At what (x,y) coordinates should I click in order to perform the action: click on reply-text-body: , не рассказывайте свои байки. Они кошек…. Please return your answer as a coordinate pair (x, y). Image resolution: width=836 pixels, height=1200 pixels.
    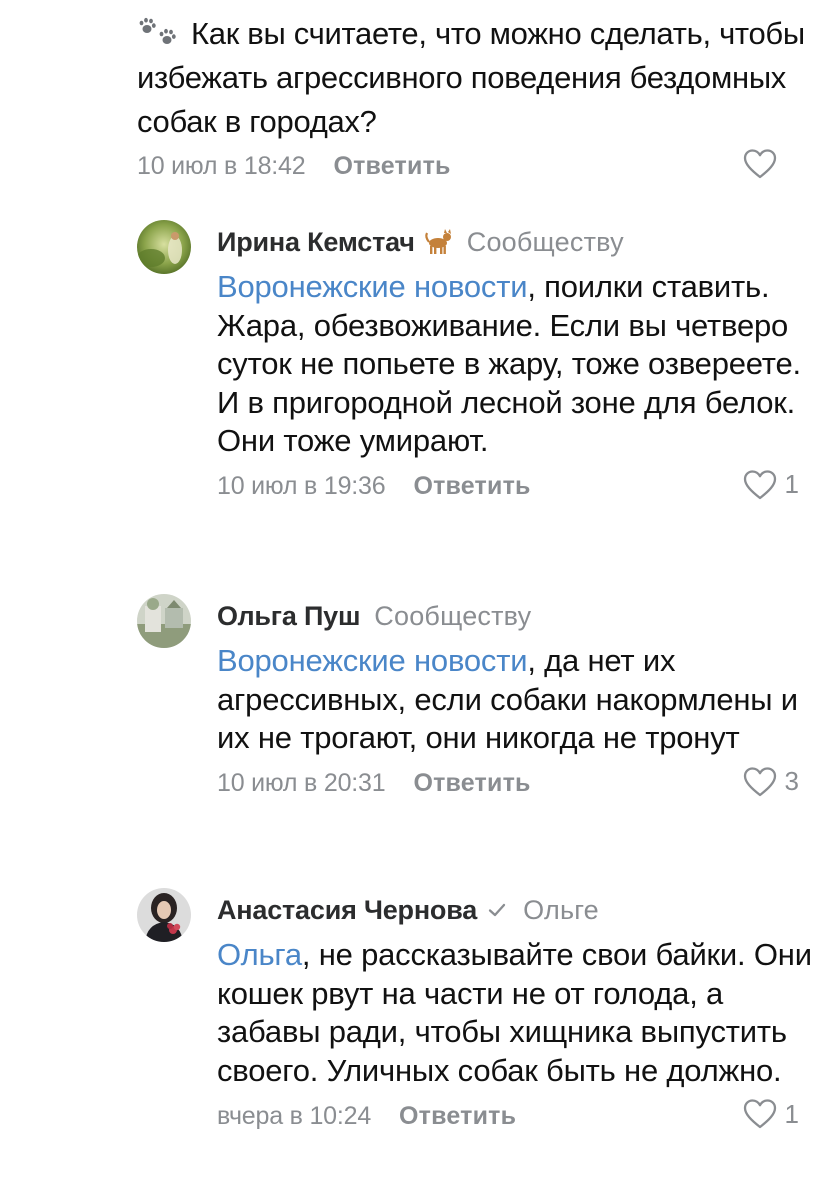
    Looking at the image, I should click on (514, 1012).